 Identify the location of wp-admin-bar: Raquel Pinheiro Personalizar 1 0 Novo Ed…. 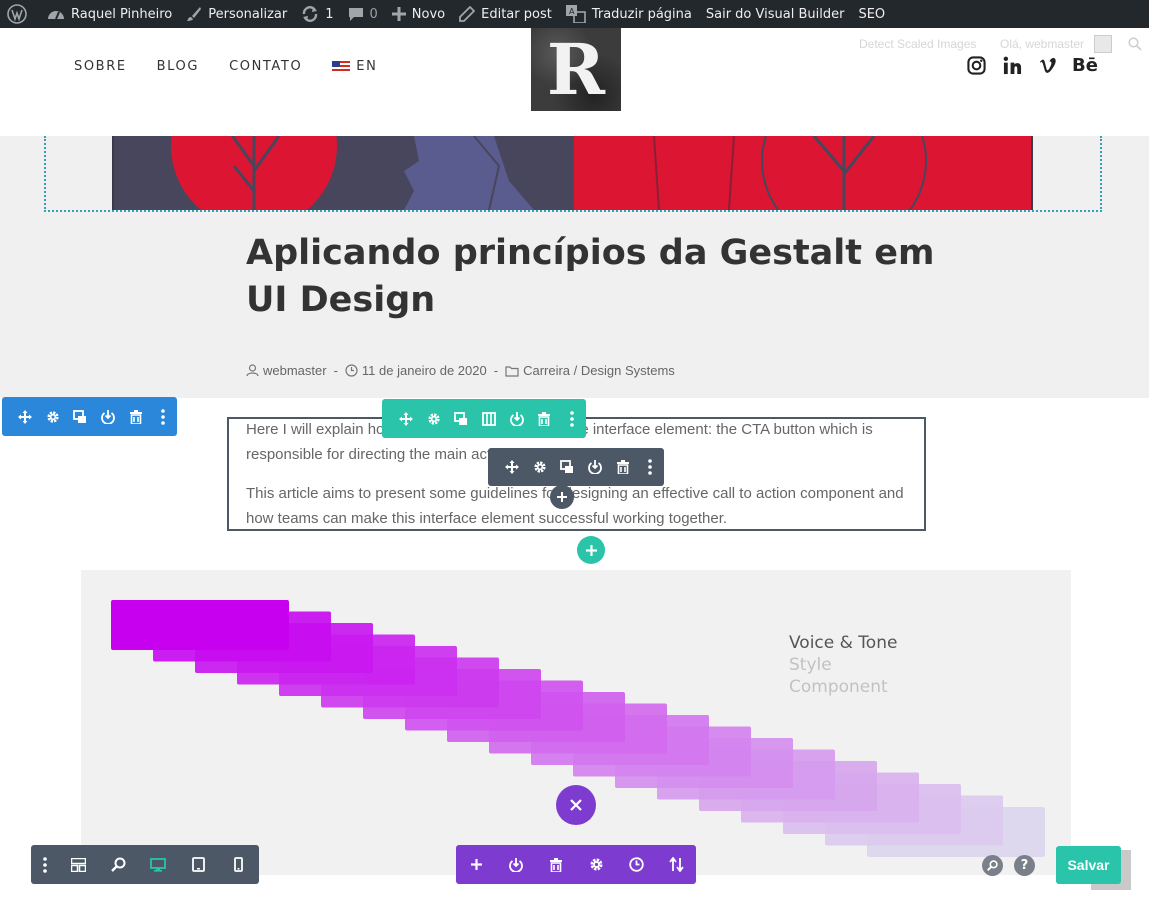
(574, 14).